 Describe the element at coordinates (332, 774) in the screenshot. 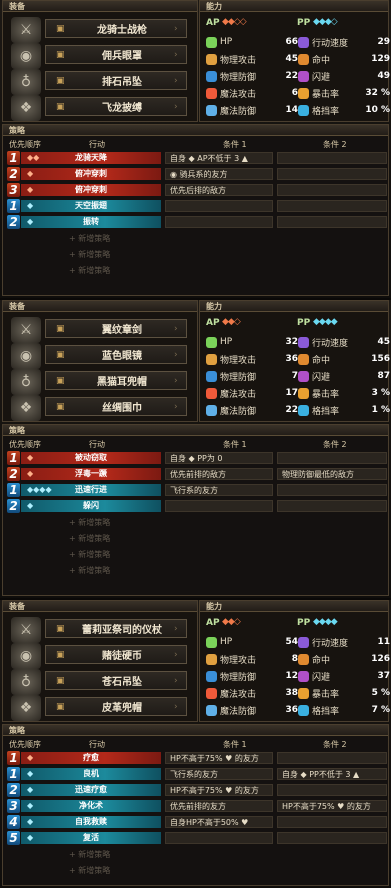

I see `condition2-field: 自身 ◆ PP不低于 3 ▲` at that location.